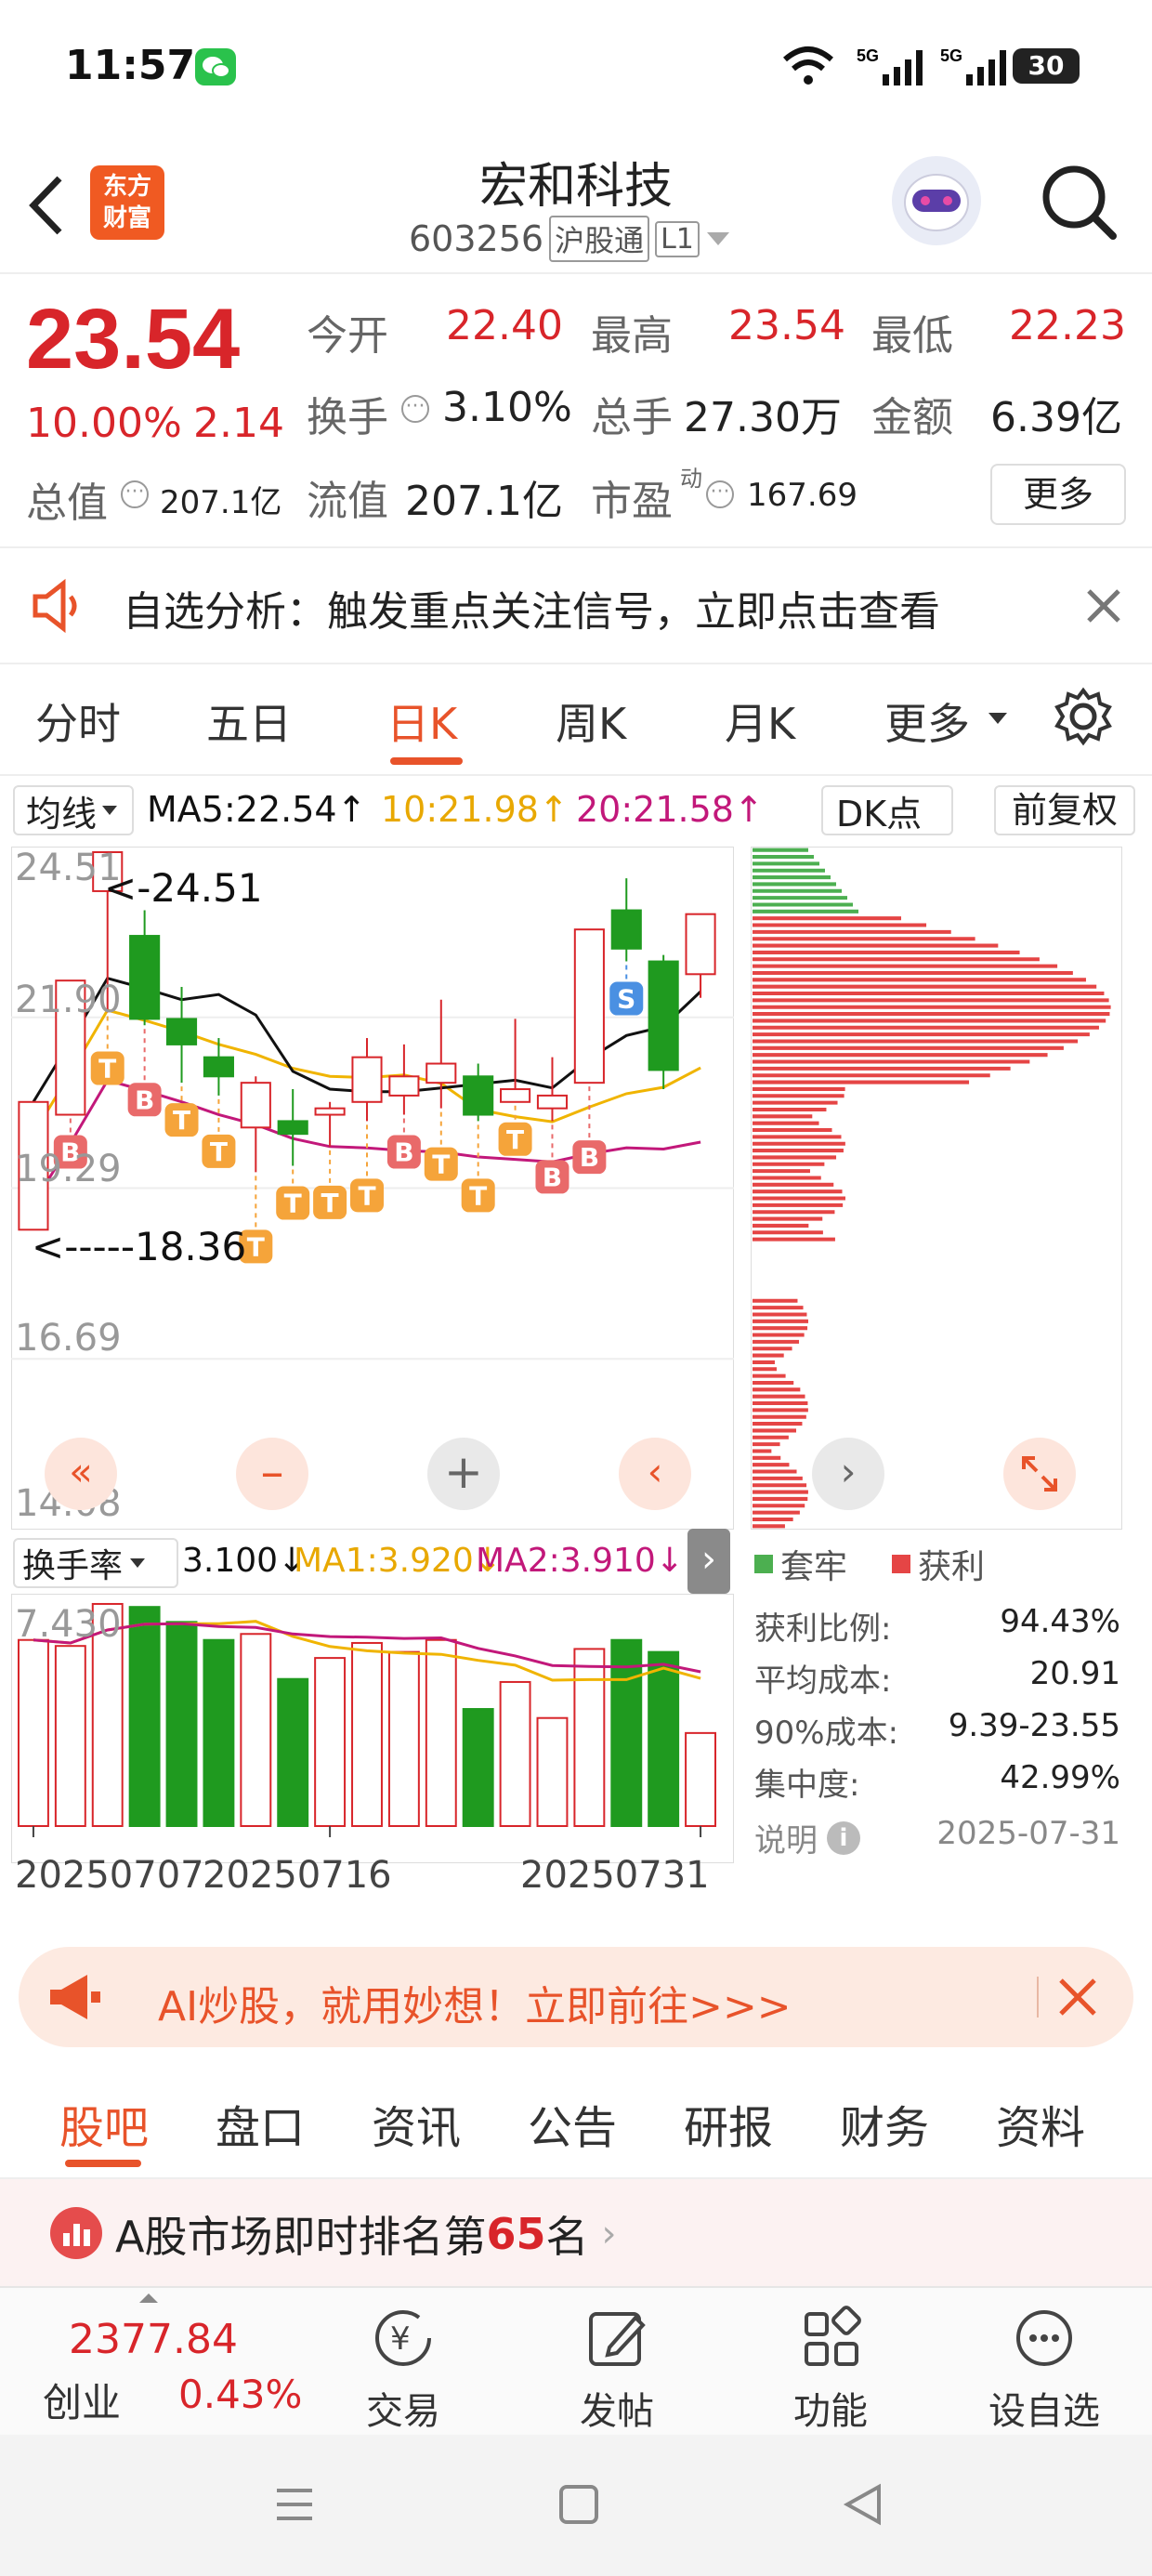 The image size is (1152, 2576). I want to click on market-rank-bar: A股市场即时排名第 65 名 ›, so click(576, 2232).